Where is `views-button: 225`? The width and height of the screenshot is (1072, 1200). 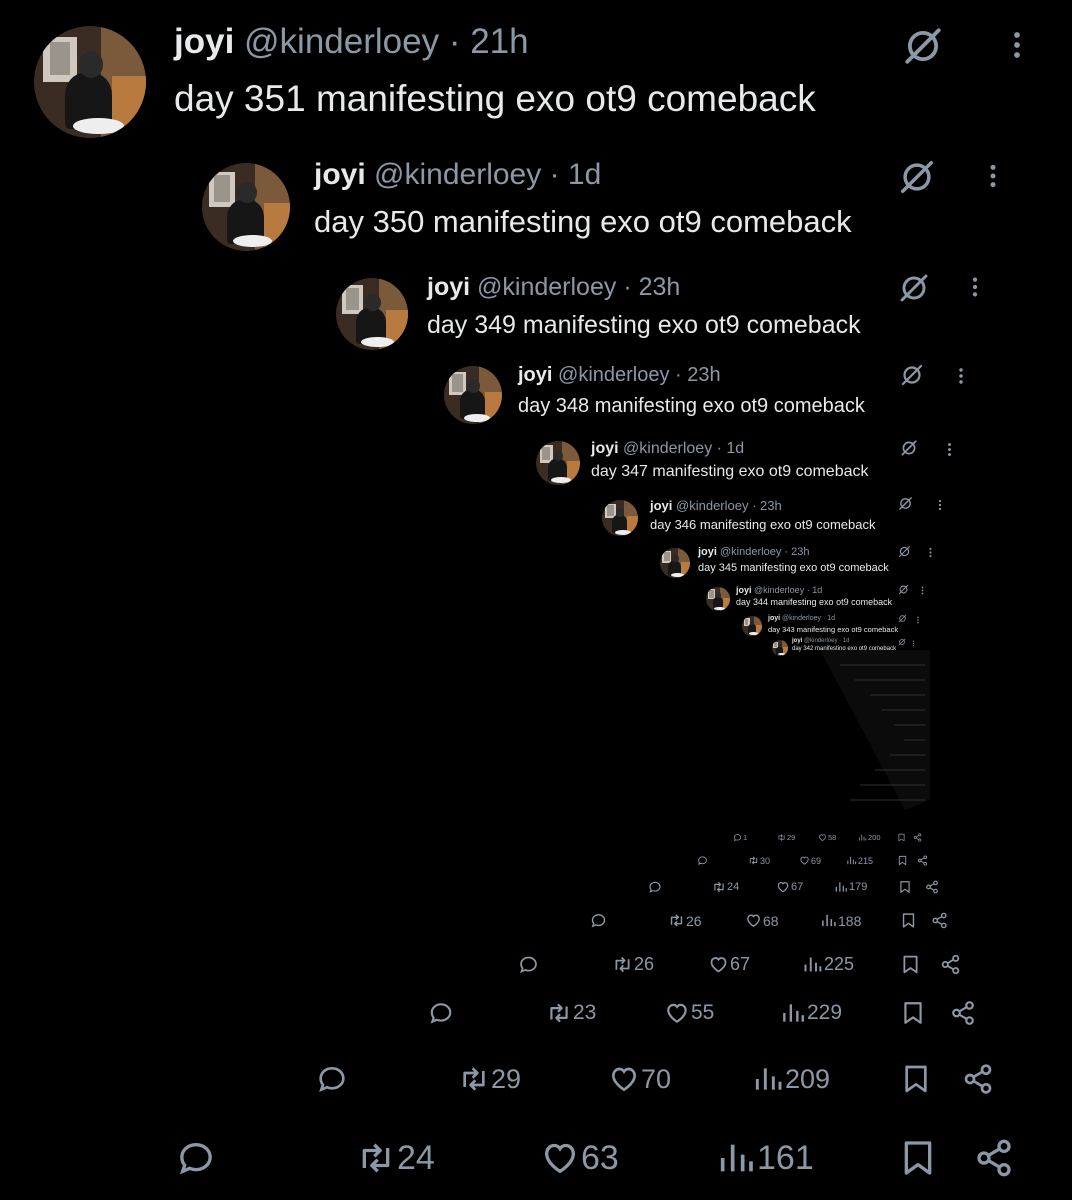
views-button: 225 is located at coordinates (828, 964).